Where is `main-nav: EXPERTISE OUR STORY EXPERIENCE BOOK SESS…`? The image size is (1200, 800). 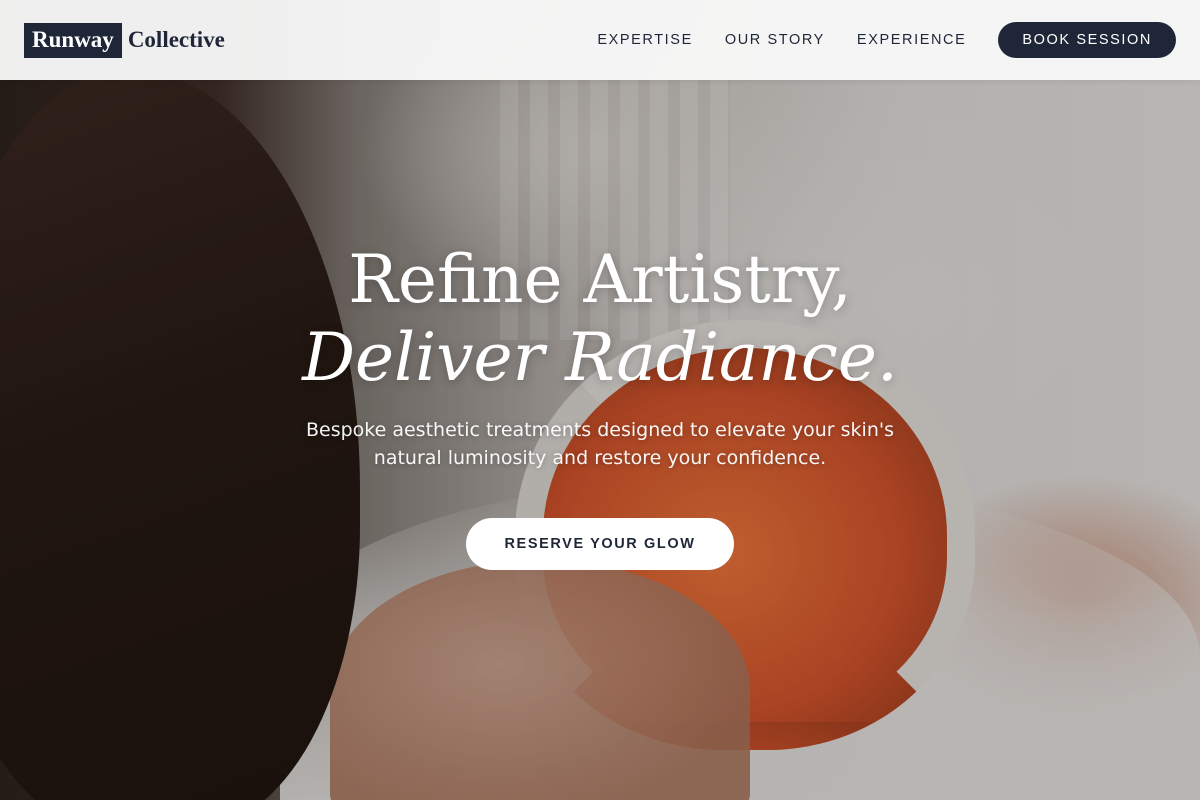 main-nav: EXPERTISE OUR STORY EXPERIENCE BOOK SESS… is located at coordinates (886, 40).